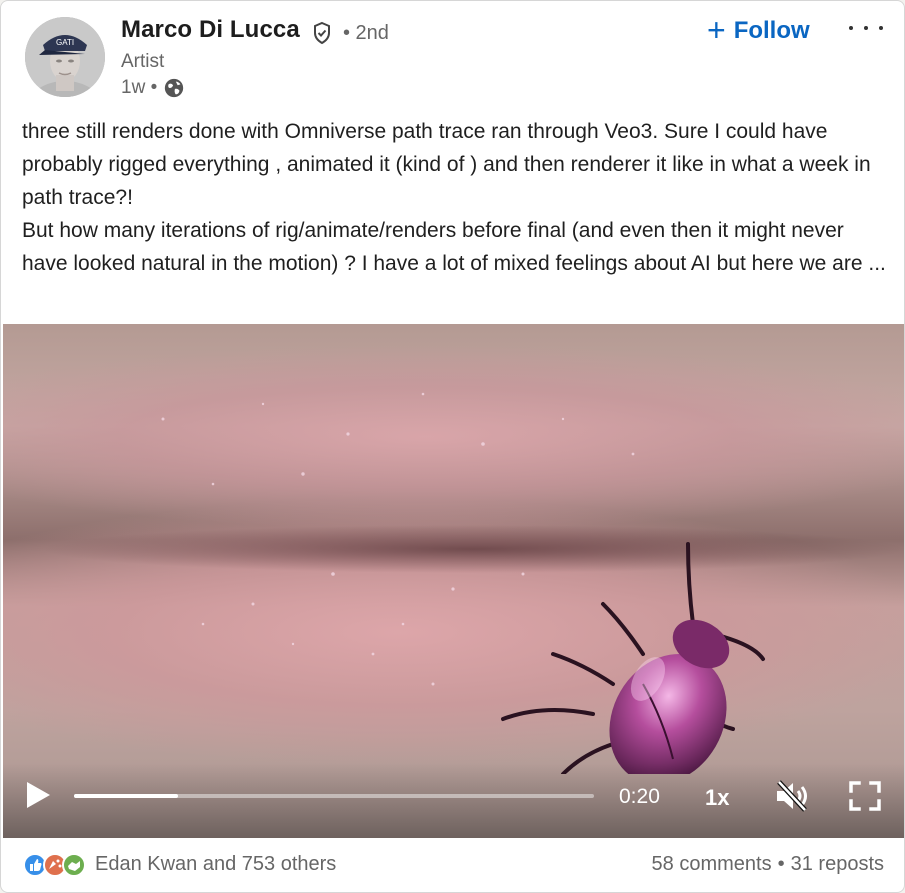 The height and width of the screenshot is (893, 905). I want to click on fullscreen-icon, so click(865, 796).